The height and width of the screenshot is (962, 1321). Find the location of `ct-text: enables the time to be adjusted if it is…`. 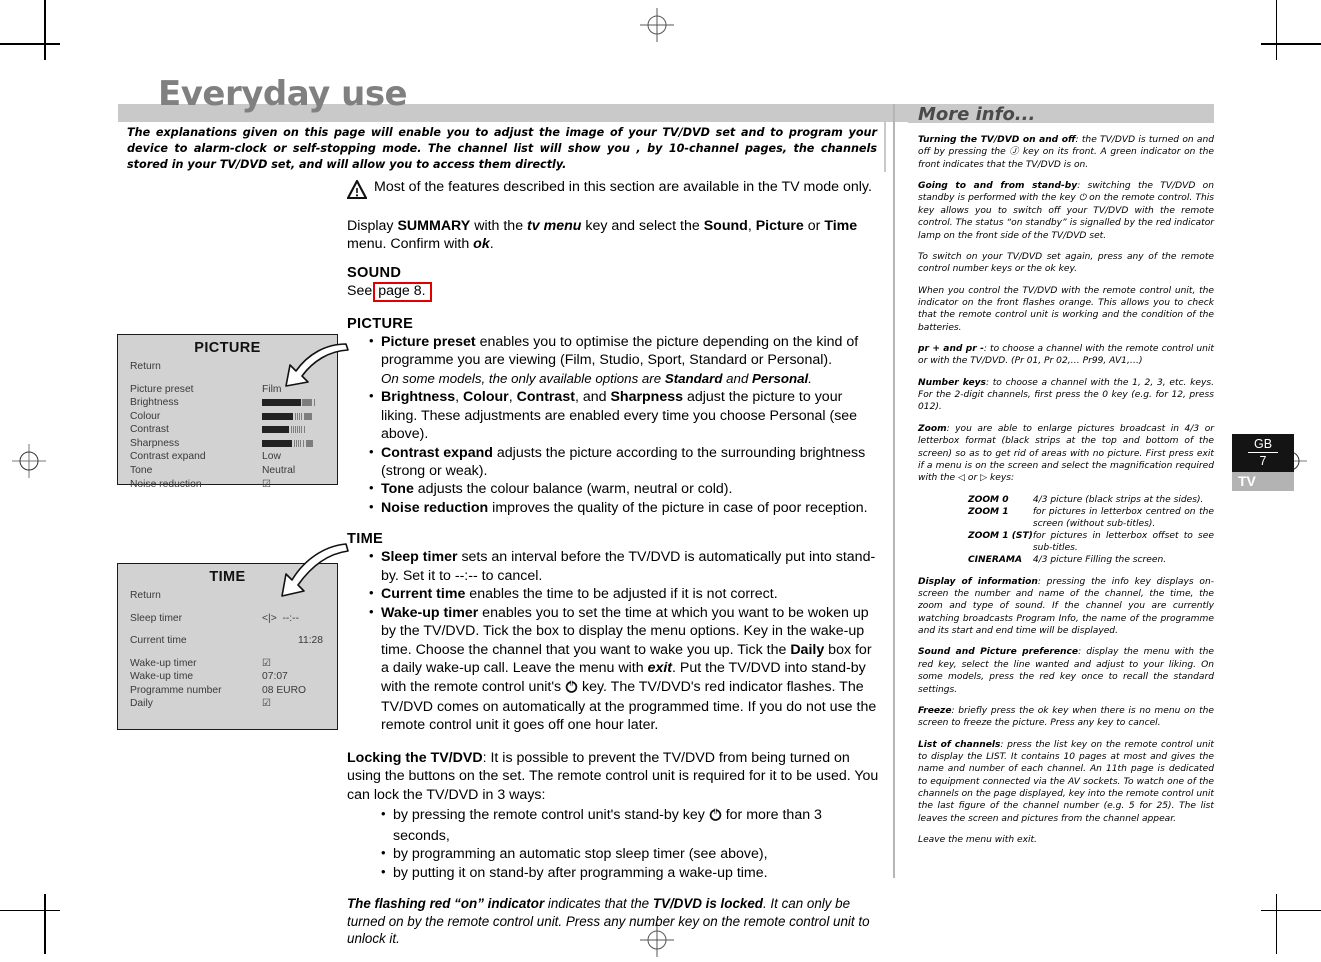

ct-text: enables the time to be adjusted if it is… is located at coordinates (621, 594).